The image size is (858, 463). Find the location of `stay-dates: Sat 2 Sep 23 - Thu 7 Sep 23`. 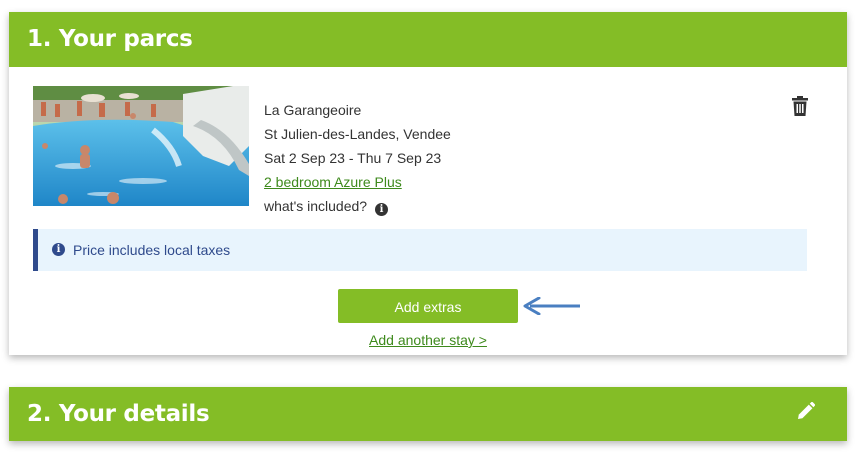

stay-dates: Sat 2 Sep 23 - Thu 7 Sep 23 is located at coordinates (353, 158).